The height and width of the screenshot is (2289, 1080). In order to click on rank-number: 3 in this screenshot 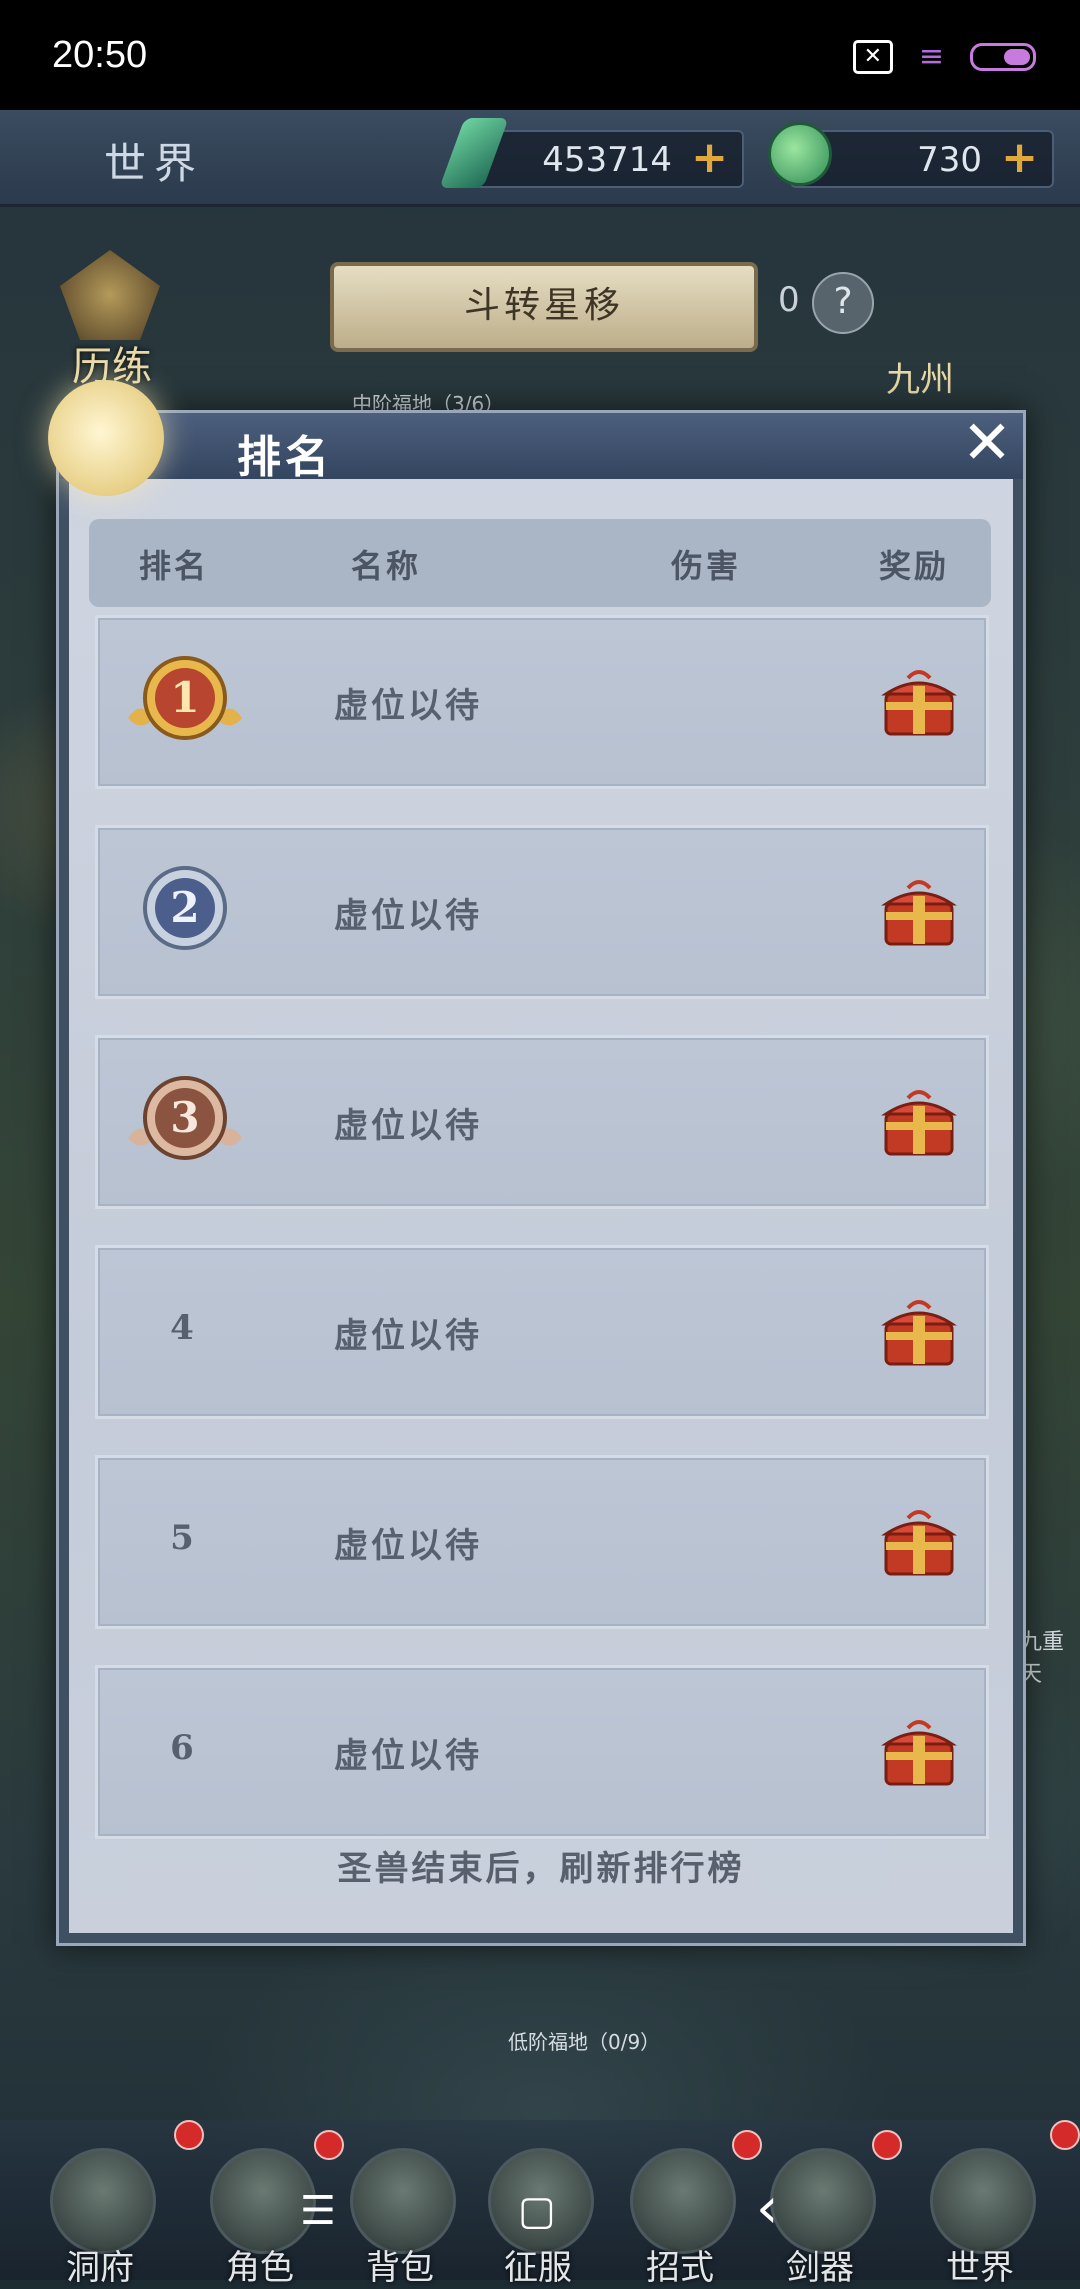, I will do `click(184, 1117)`.